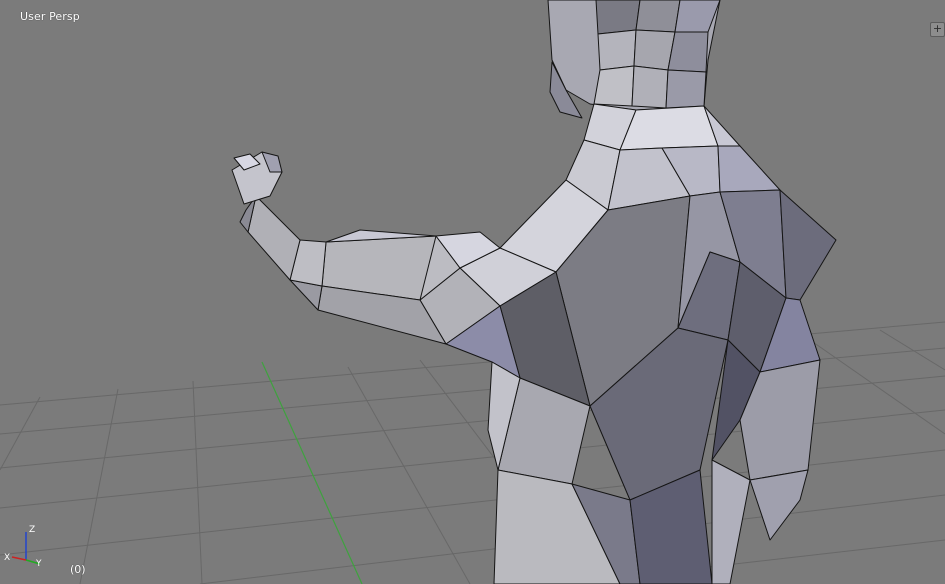 Image resolution: width=945 pixels, height=584 pixels. Describe the element at coordinates (50, 16) in the screenshot. I see `view-mode-label: User Persp` at that location.